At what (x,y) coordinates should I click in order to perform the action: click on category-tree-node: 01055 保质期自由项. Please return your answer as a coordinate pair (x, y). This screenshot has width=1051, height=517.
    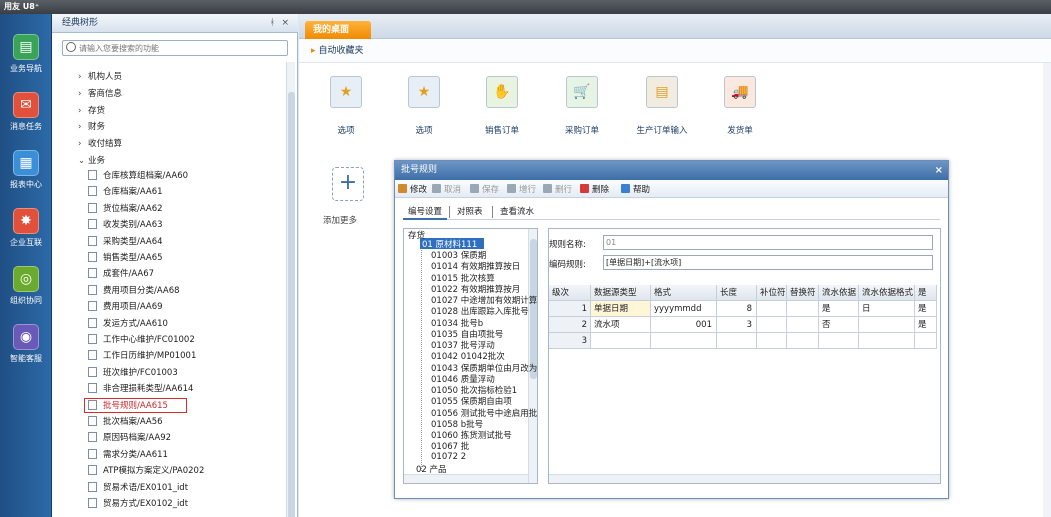
    Looking at the image, I should click on (471, 401).